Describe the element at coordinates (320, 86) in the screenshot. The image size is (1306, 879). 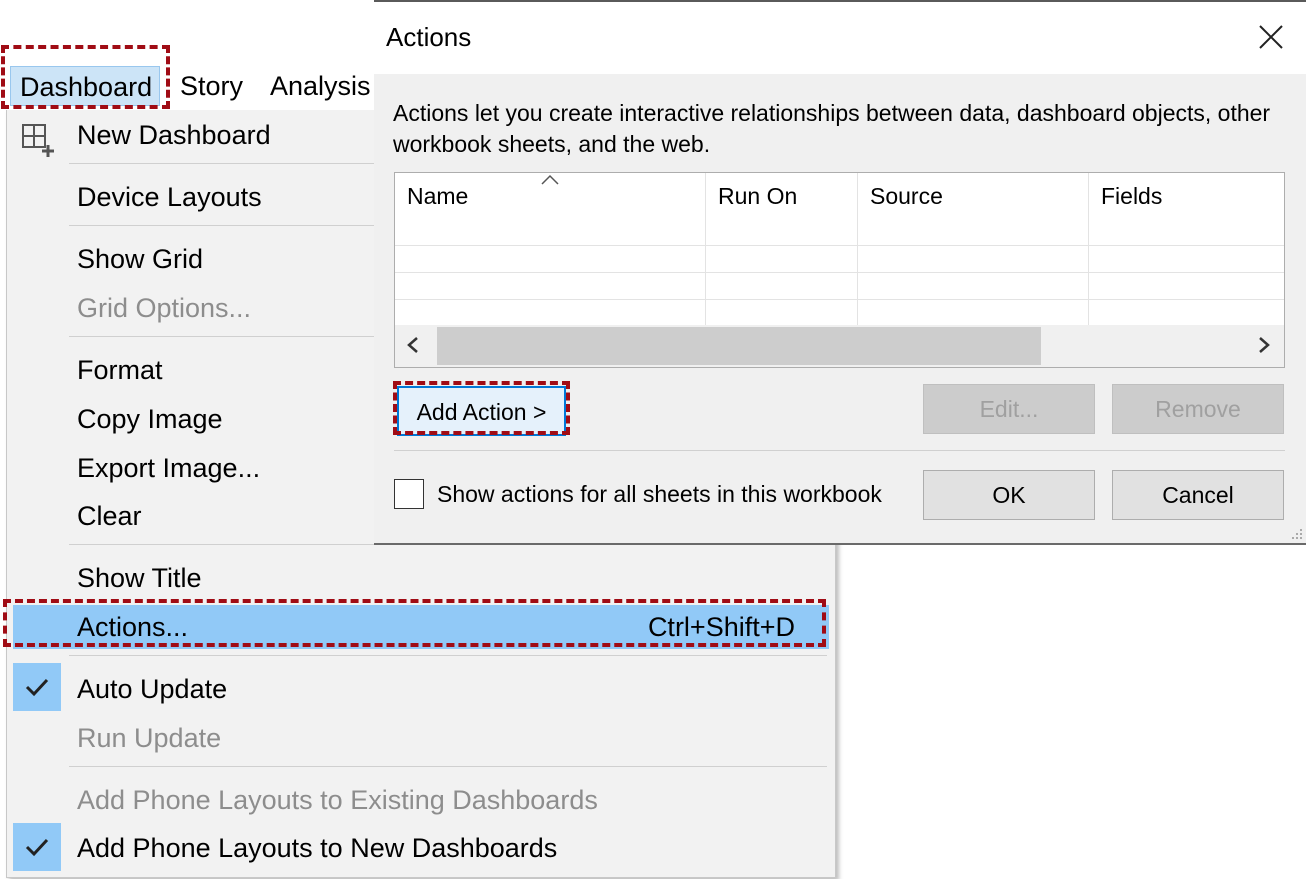
I see `menu-analysis: Analysis` at that location.